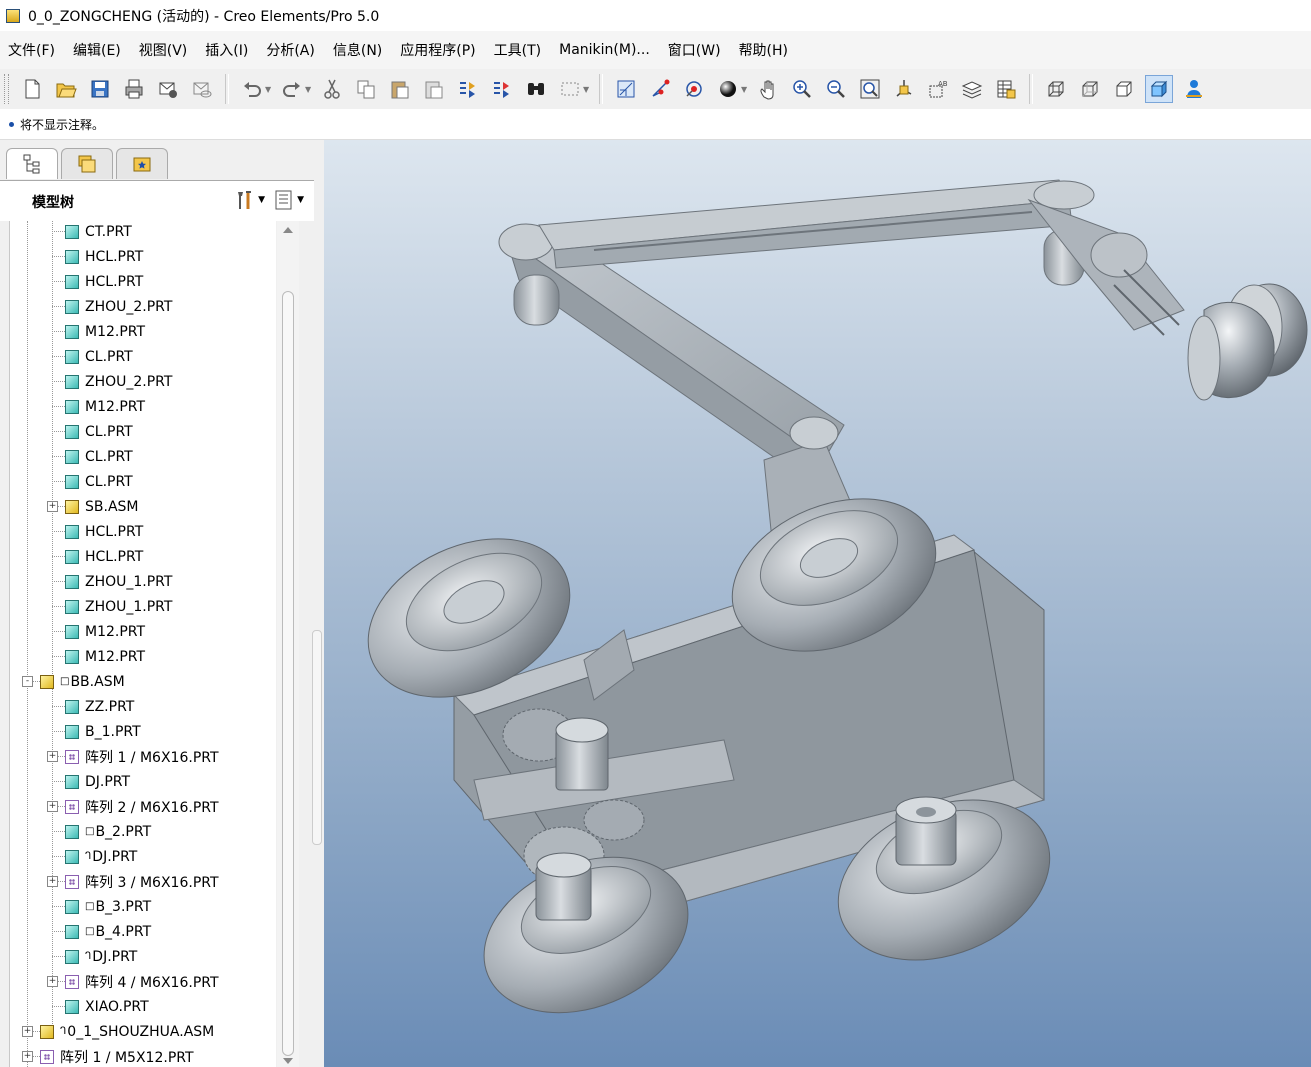 This screenshot has height=1067, width=1311. I want to click on datum-point-icon, so click(660, 89).